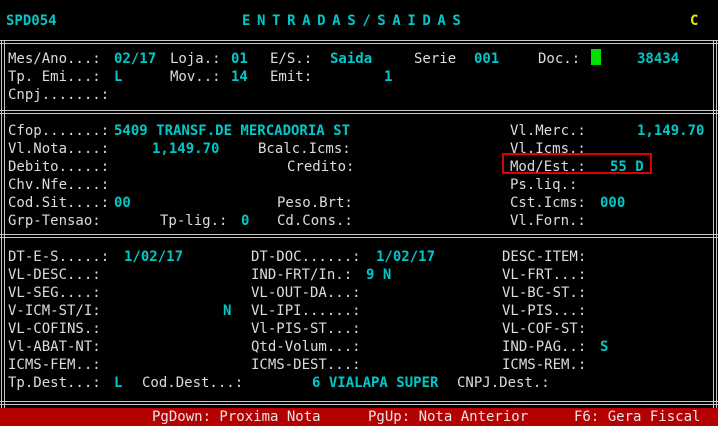 This screenshot has width=718, height=426. Describe the element at coordinates (486, 59) in the screenshot. I see `serie-field: 001` at that location.